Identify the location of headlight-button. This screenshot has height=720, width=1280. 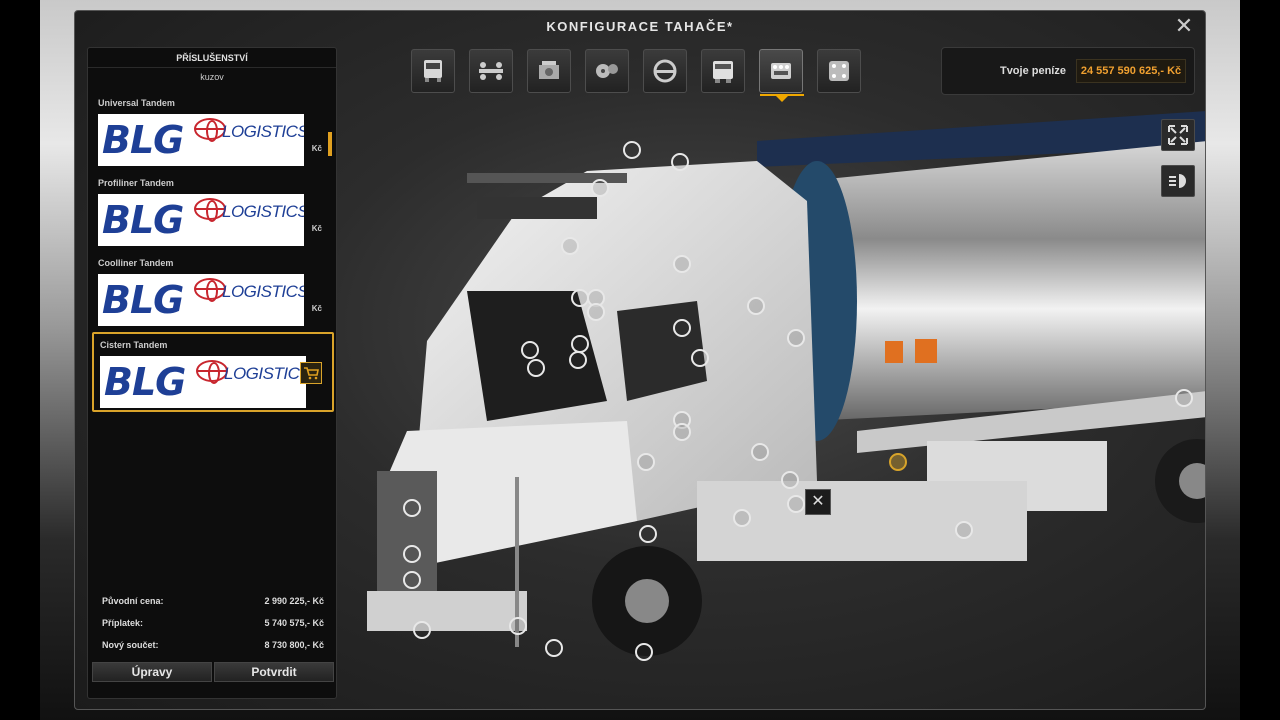
(1178, 181).